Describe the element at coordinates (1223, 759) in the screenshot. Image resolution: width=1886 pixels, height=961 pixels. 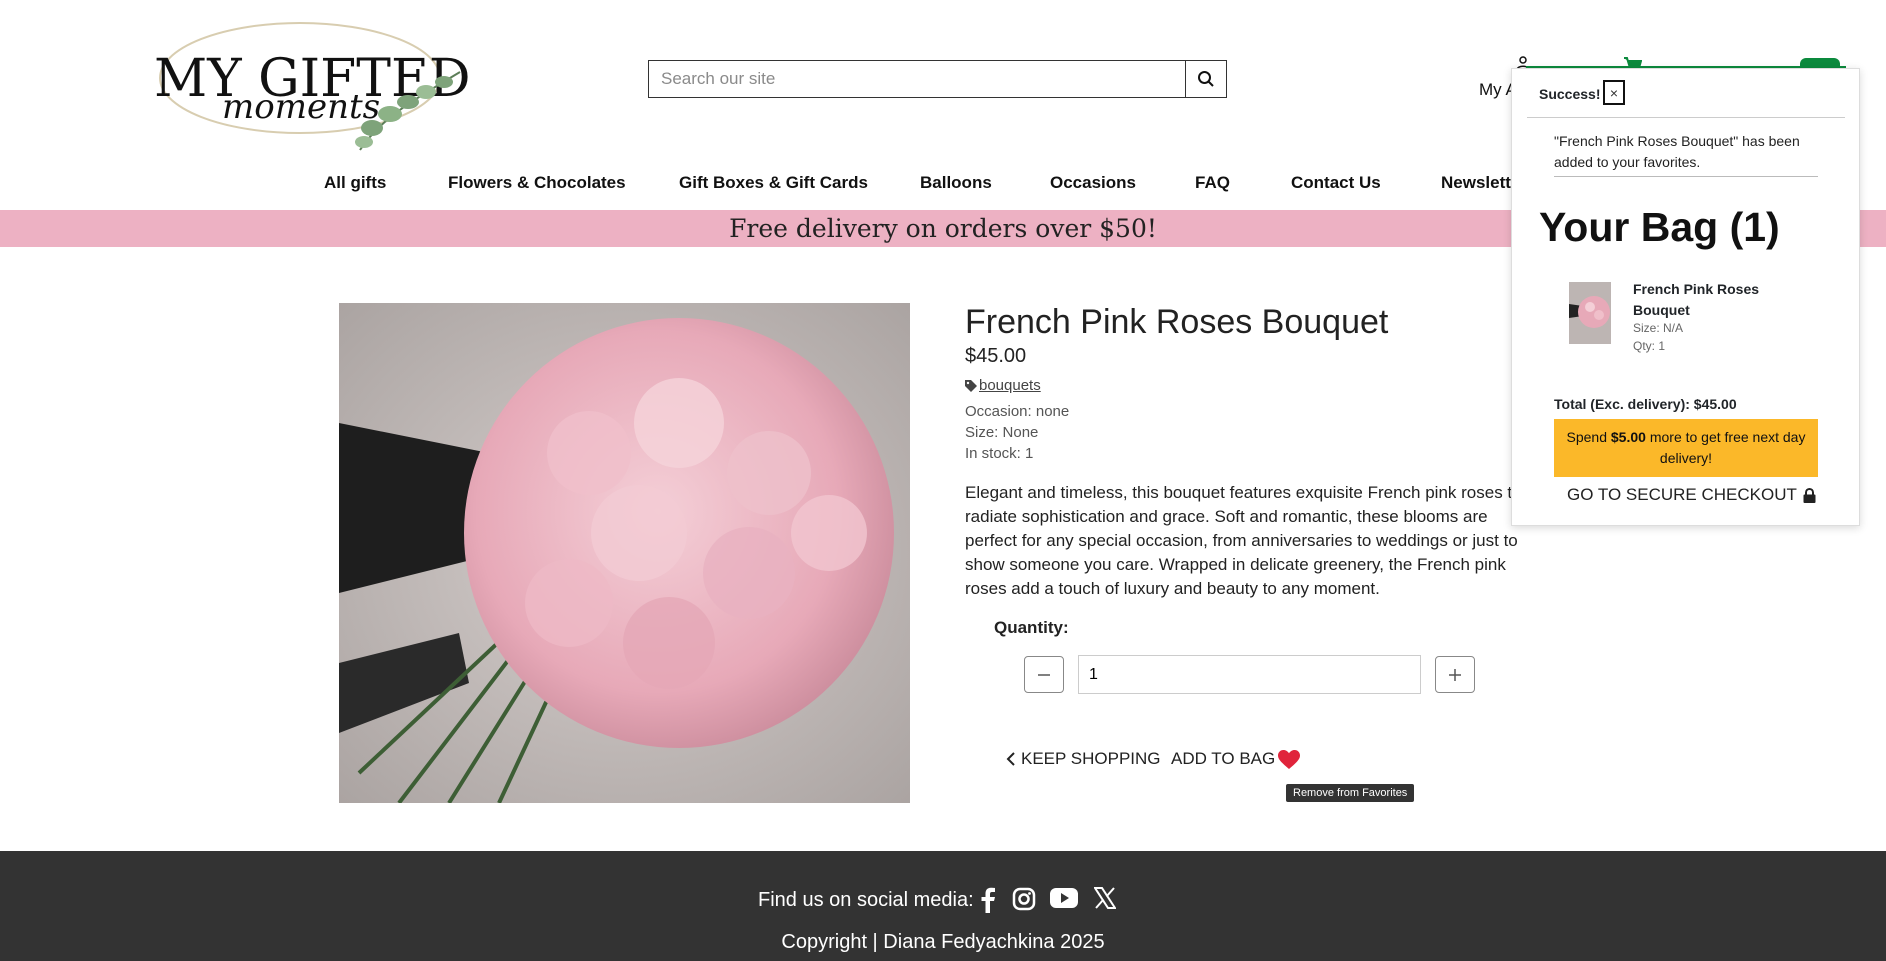
I see `add-to-bag-button: ADD TO BAG` at that location.